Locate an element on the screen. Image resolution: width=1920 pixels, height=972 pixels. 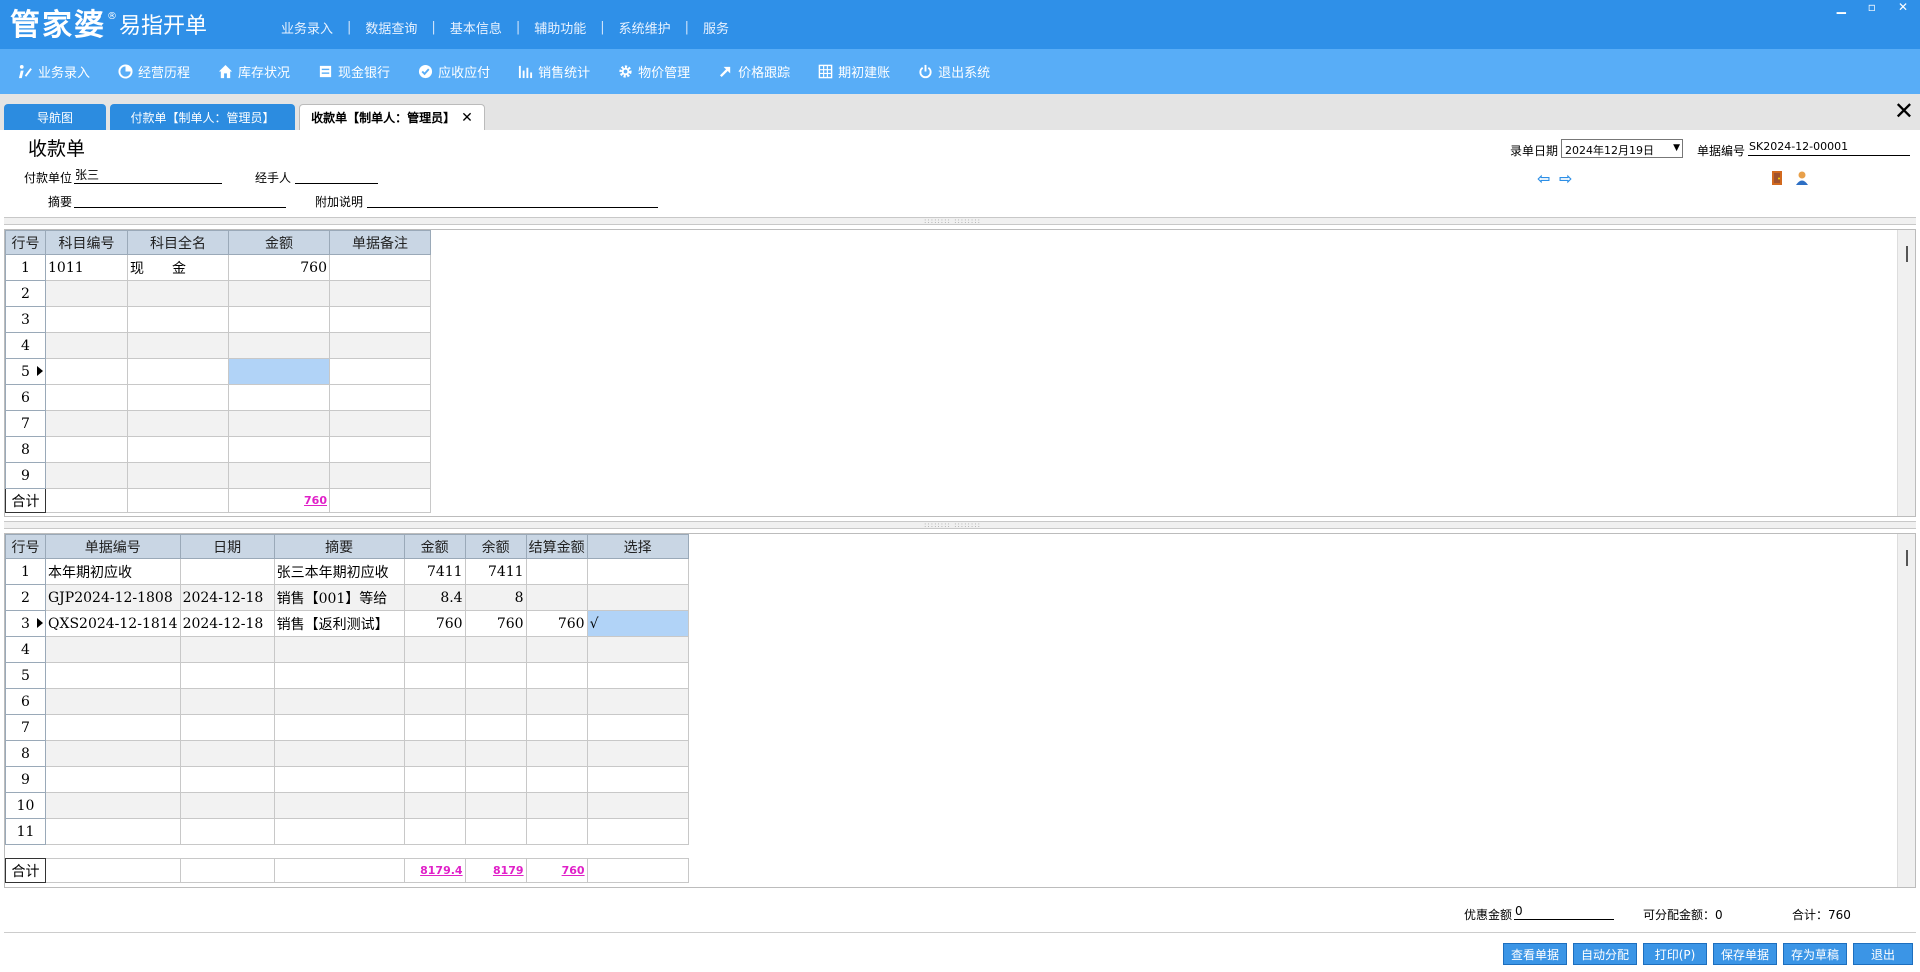
tab-receipt-voucher: 收款单【制单人：管理员】 ✕ is located at coordinates (392, 117).